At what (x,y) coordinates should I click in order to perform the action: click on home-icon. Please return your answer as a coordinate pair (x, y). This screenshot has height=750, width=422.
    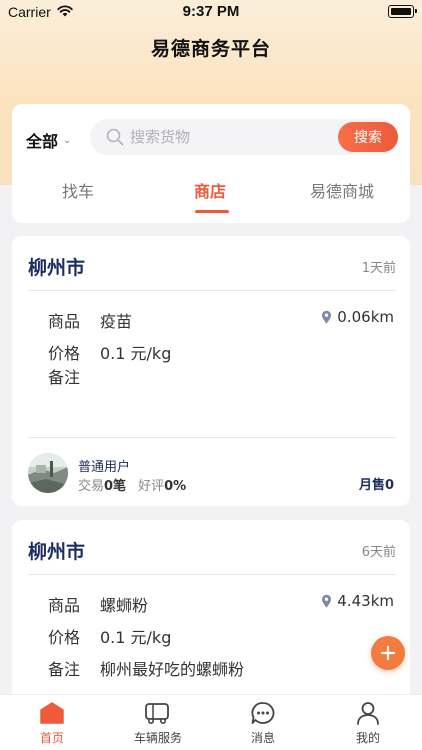
    Looking at the image, I should click on (52, 713).